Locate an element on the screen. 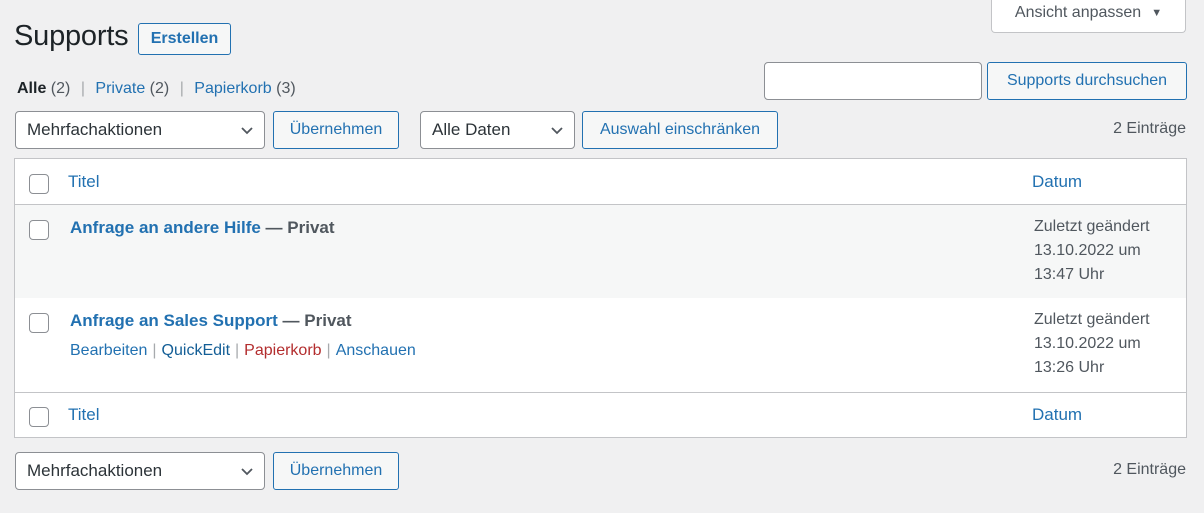 The height and width of the screenshot is (513, 1204). table-footer: Titel Datum is located at coordinates (600, 415).